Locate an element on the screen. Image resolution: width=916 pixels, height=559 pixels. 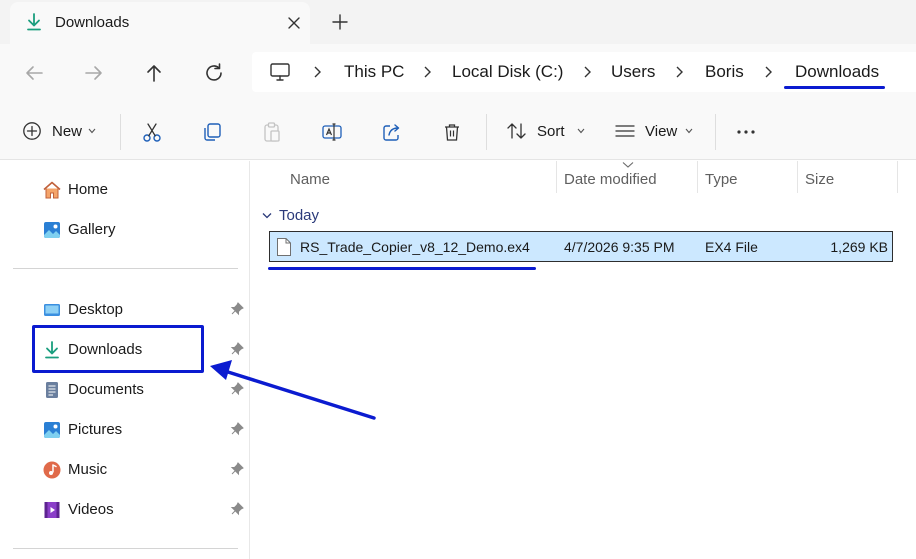
new-button: New is located at coordinates (59, 131).